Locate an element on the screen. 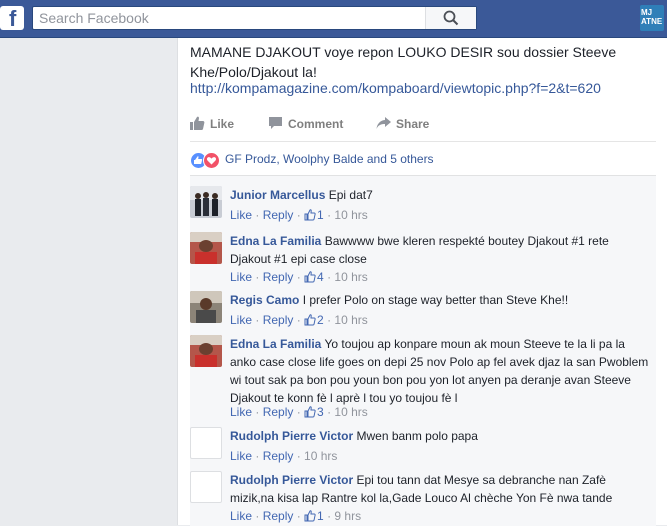 The width and height of the screenshot is (667, 526). facebook-logo-letter: f is located at coordinates (13, 18).